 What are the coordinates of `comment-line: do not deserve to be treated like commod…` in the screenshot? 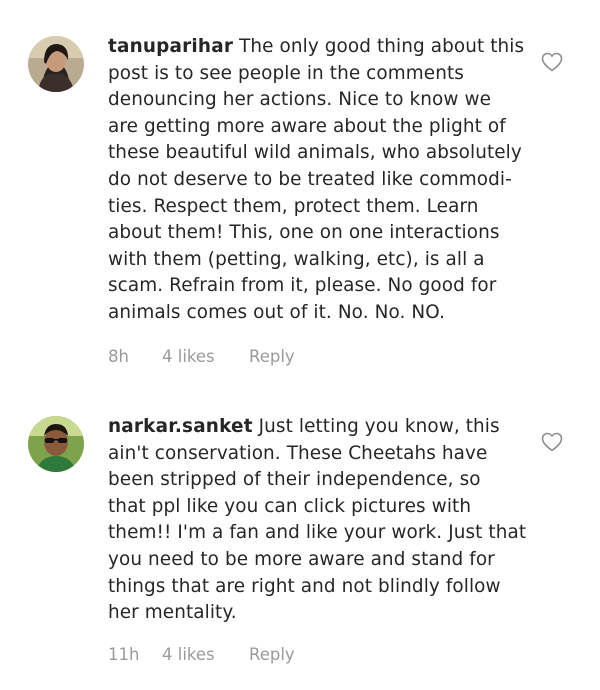 It's located at (310, 179).